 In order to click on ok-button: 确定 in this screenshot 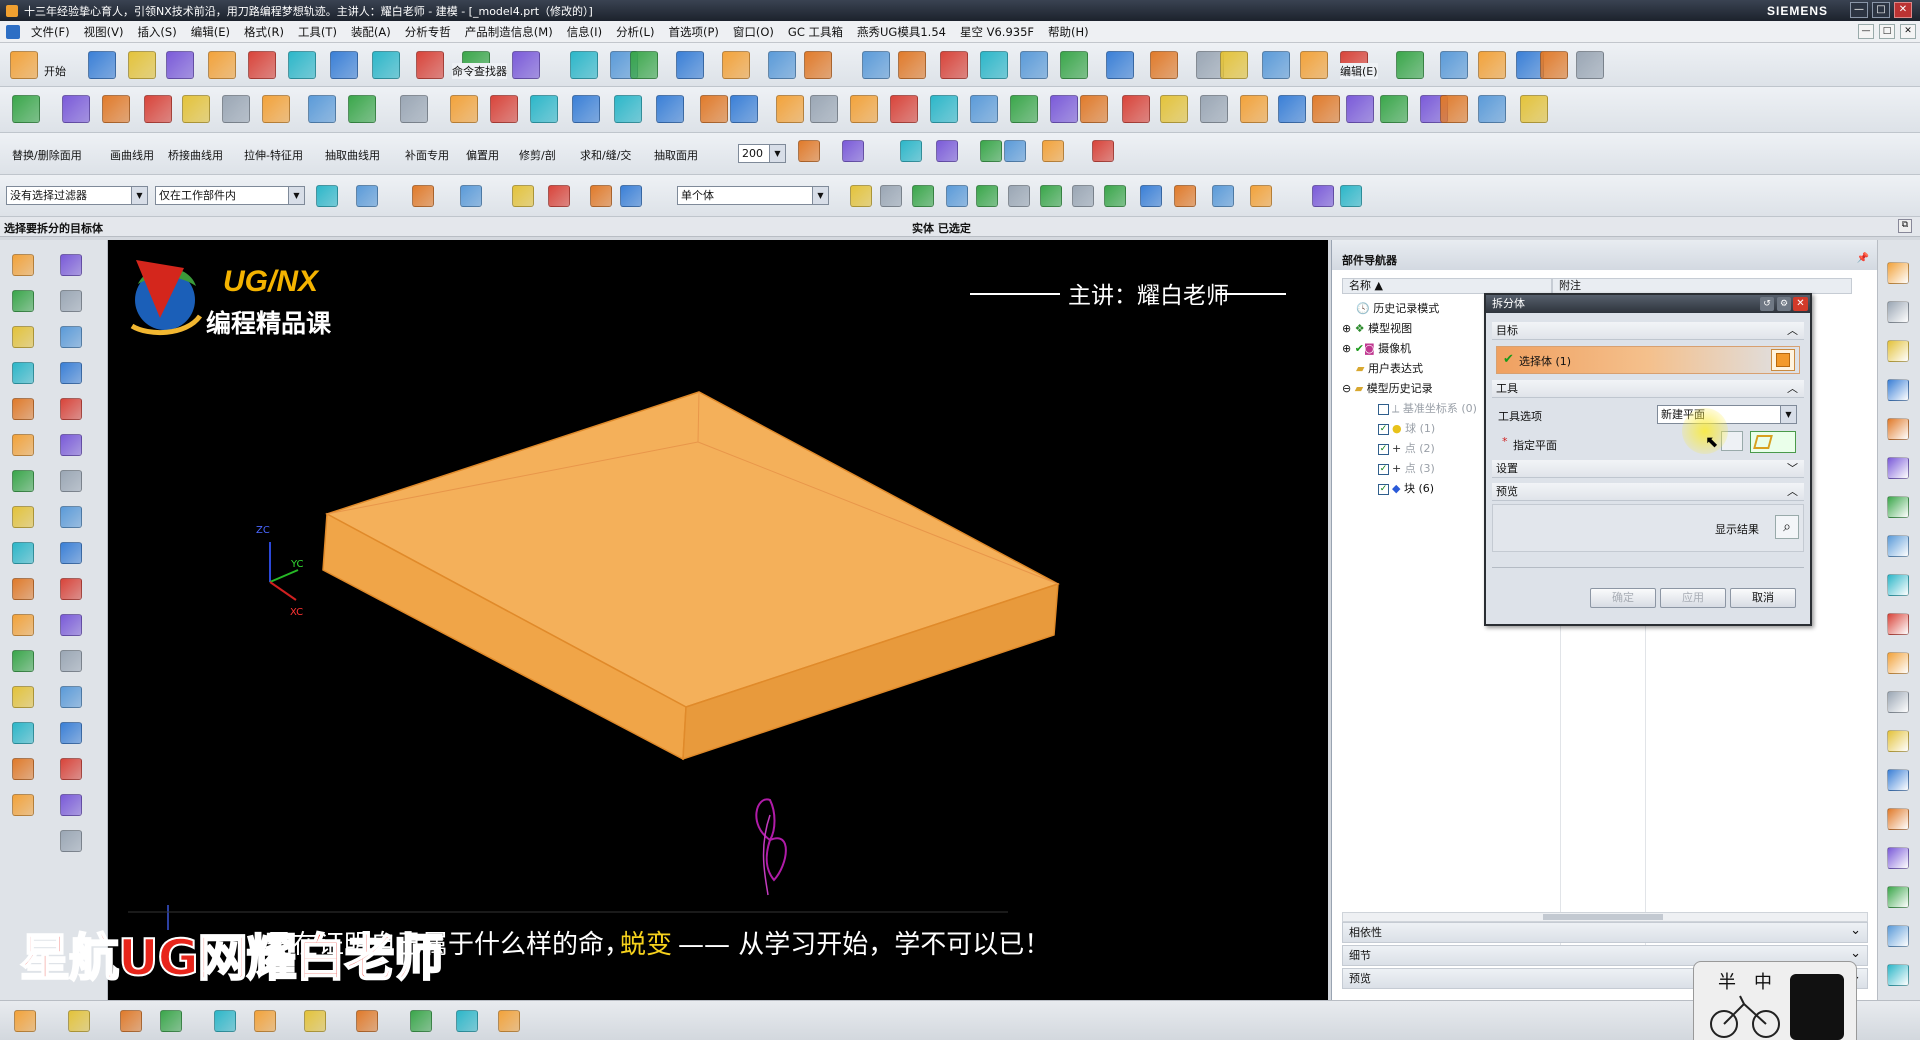, I will do `click(1623, 598)`.